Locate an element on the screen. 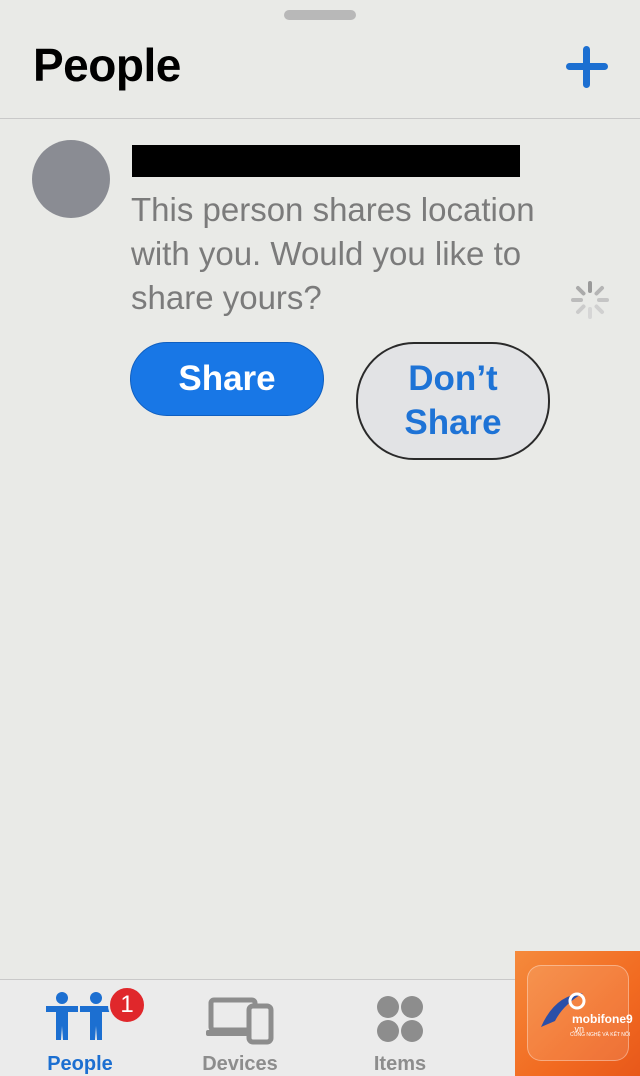 This screenshot has height=1076, width=640. person-name-redacted is located at coordinates (326, 161).